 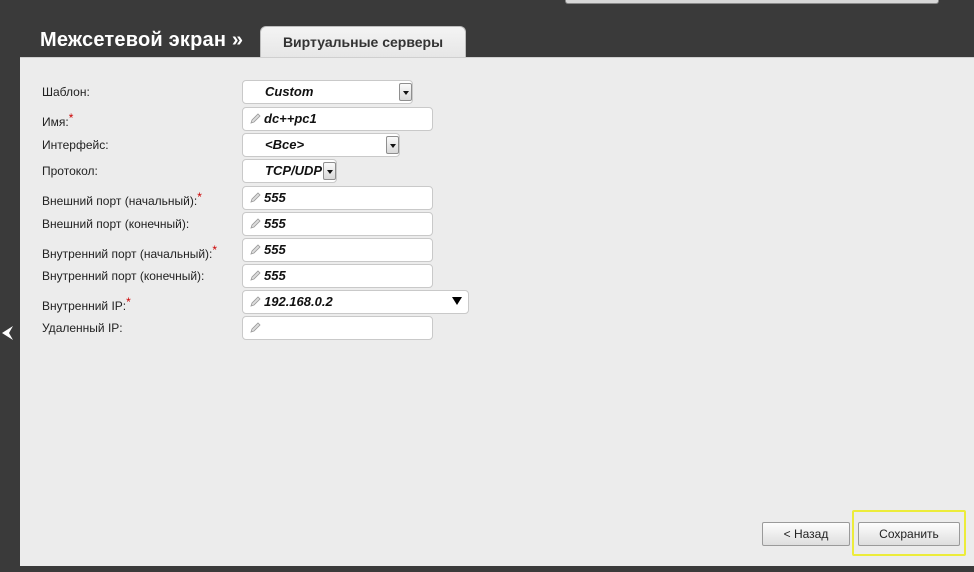 I want to click on protocol-select: TCP/UDP, so click(x=289, y=171).